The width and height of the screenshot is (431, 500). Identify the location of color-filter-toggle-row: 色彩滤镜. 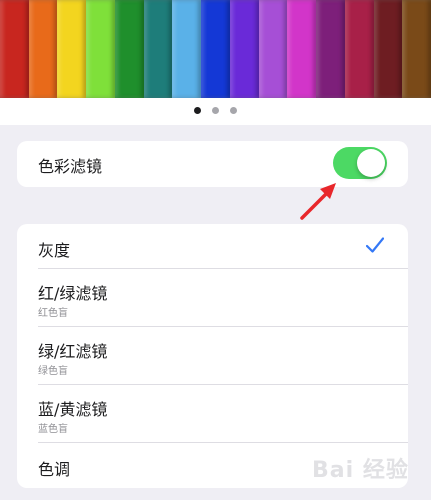
(212, 164).